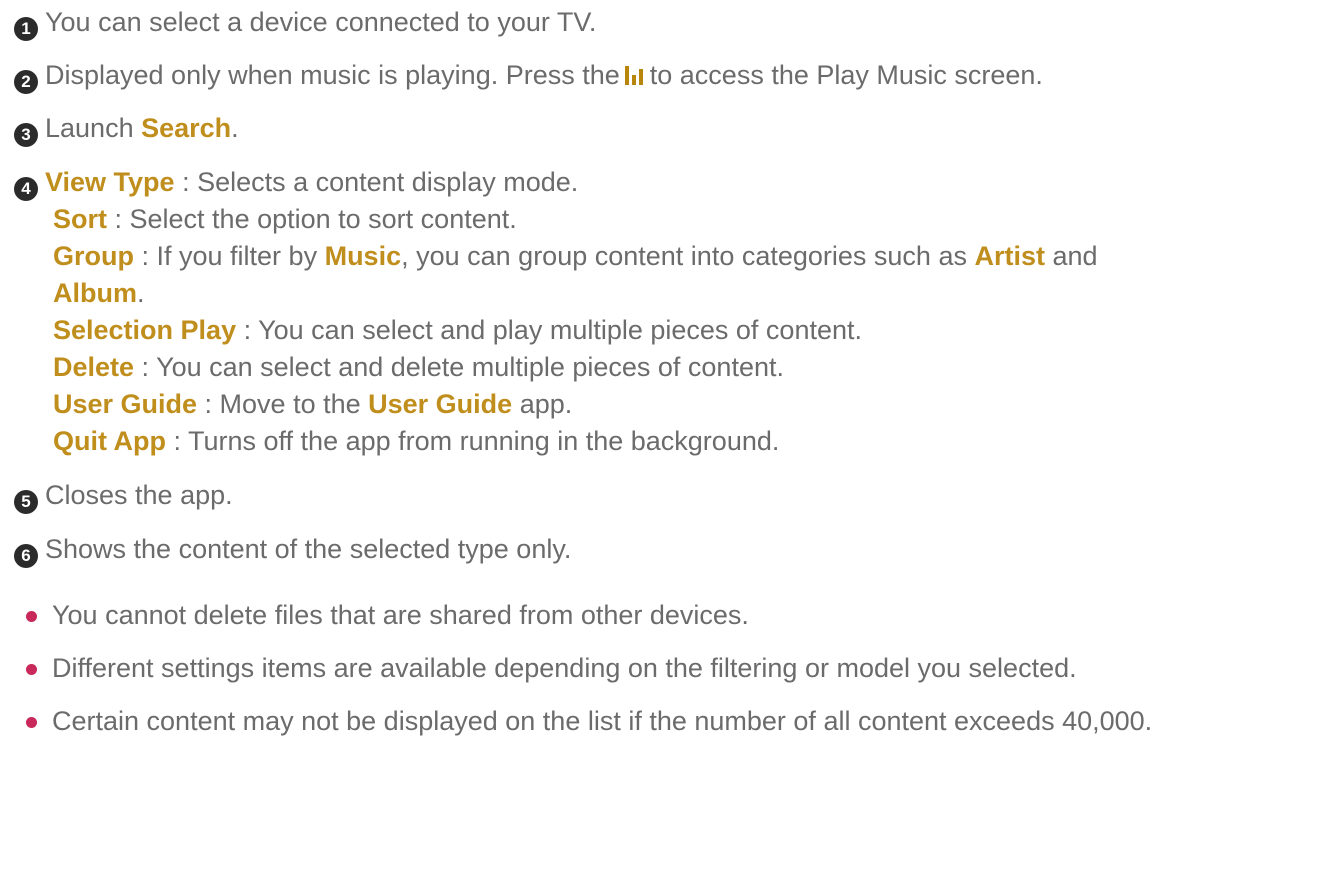 The height and width of the screenshot is (870, 1326). I want to click on number-badge-2: 2, so click(26, 82).